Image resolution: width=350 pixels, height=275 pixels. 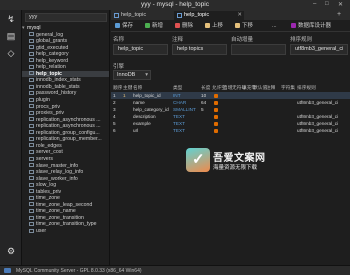 What do you see at coordinates (339, 14) in the screenshot?
I see `new-tab-icon: +` at bounding box center [339, 14].